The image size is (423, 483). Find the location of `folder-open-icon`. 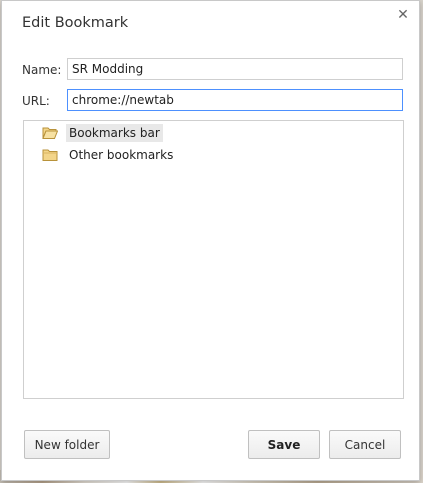

folder-open-icon is located at coordinates (50, 133).